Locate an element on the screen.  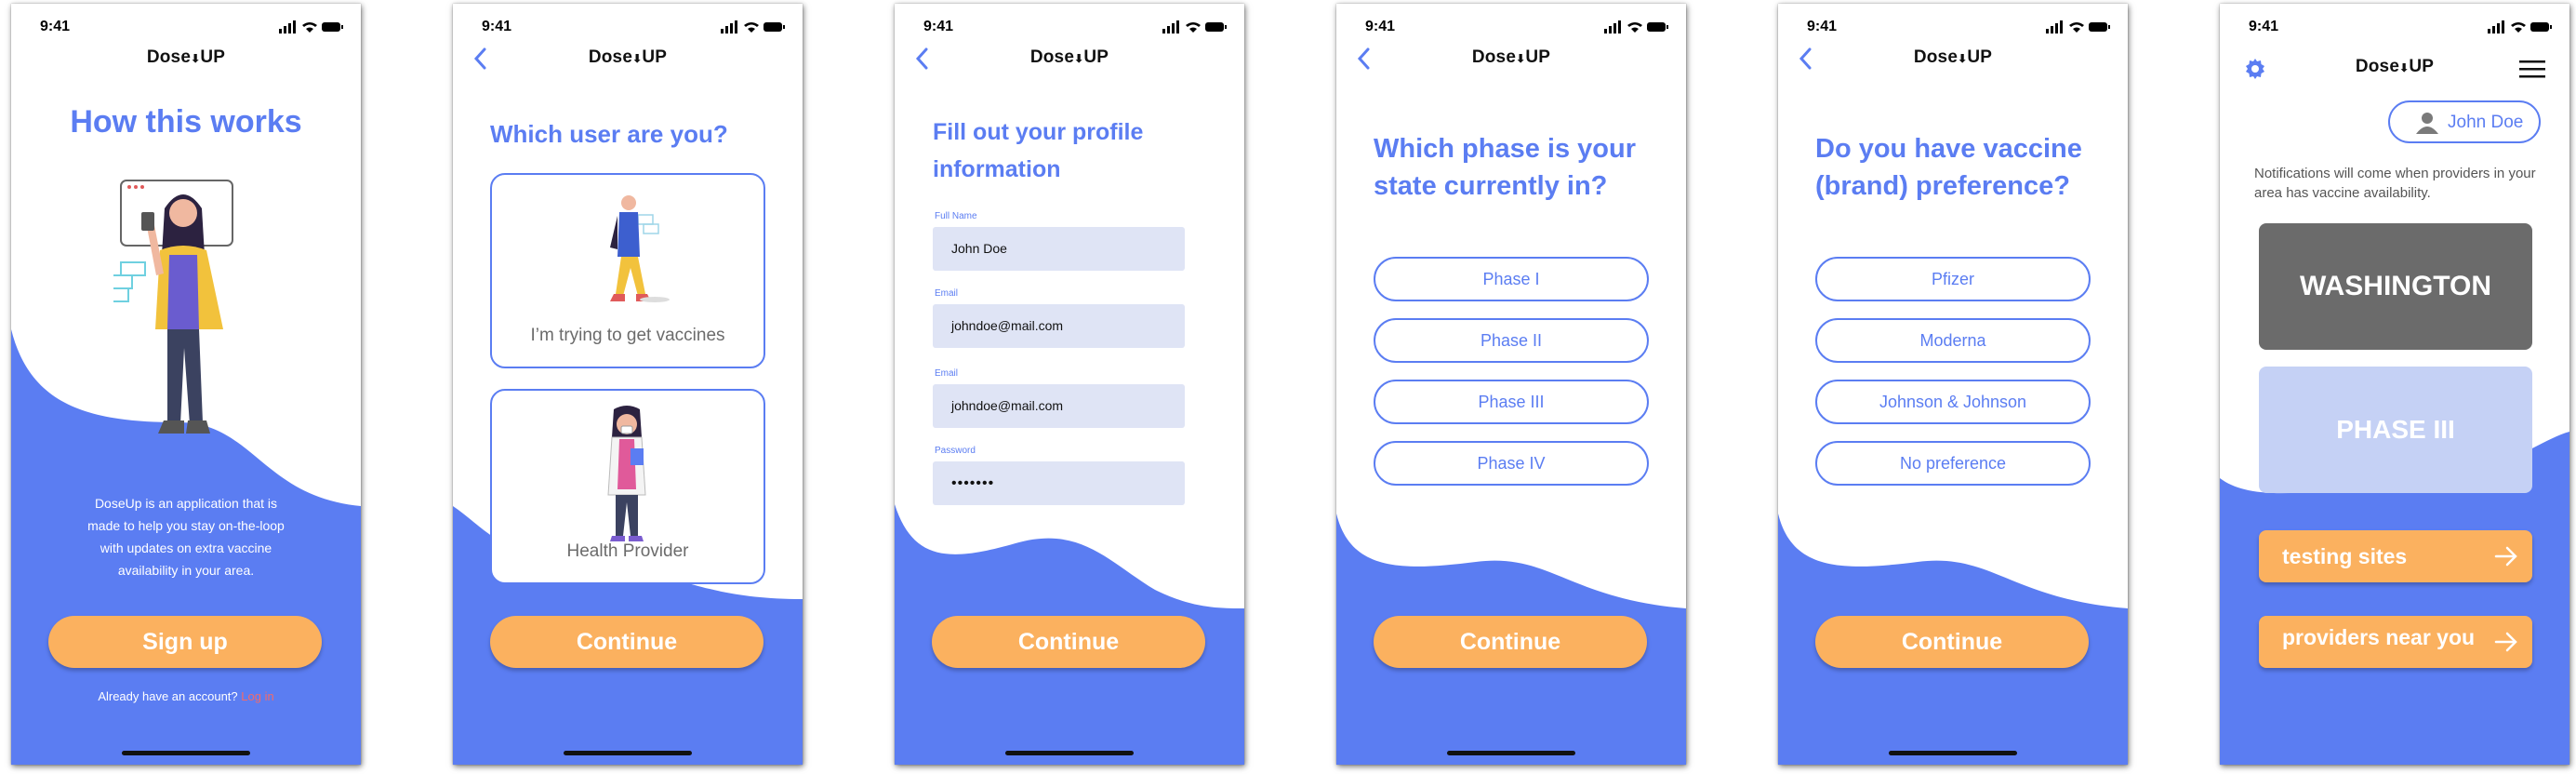
person-with-phone-illustration is located at coordinates (173, 307).